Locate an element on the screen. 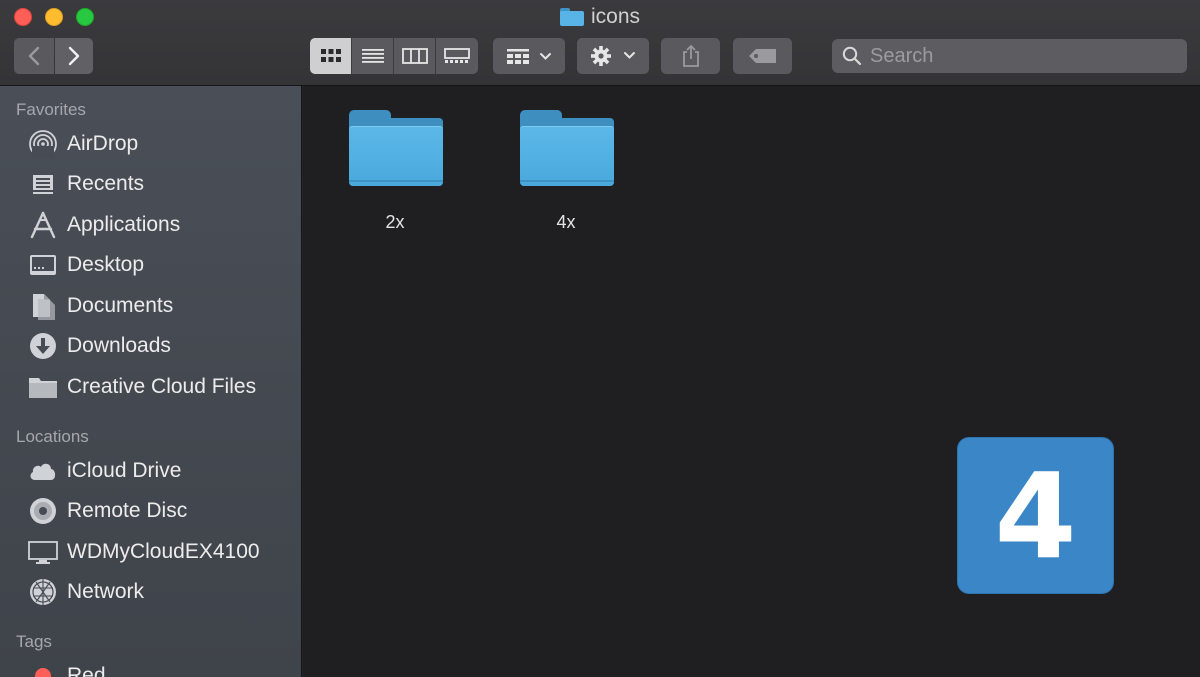  sidebar-item-label: Applications is located at coordinates (124, 224).